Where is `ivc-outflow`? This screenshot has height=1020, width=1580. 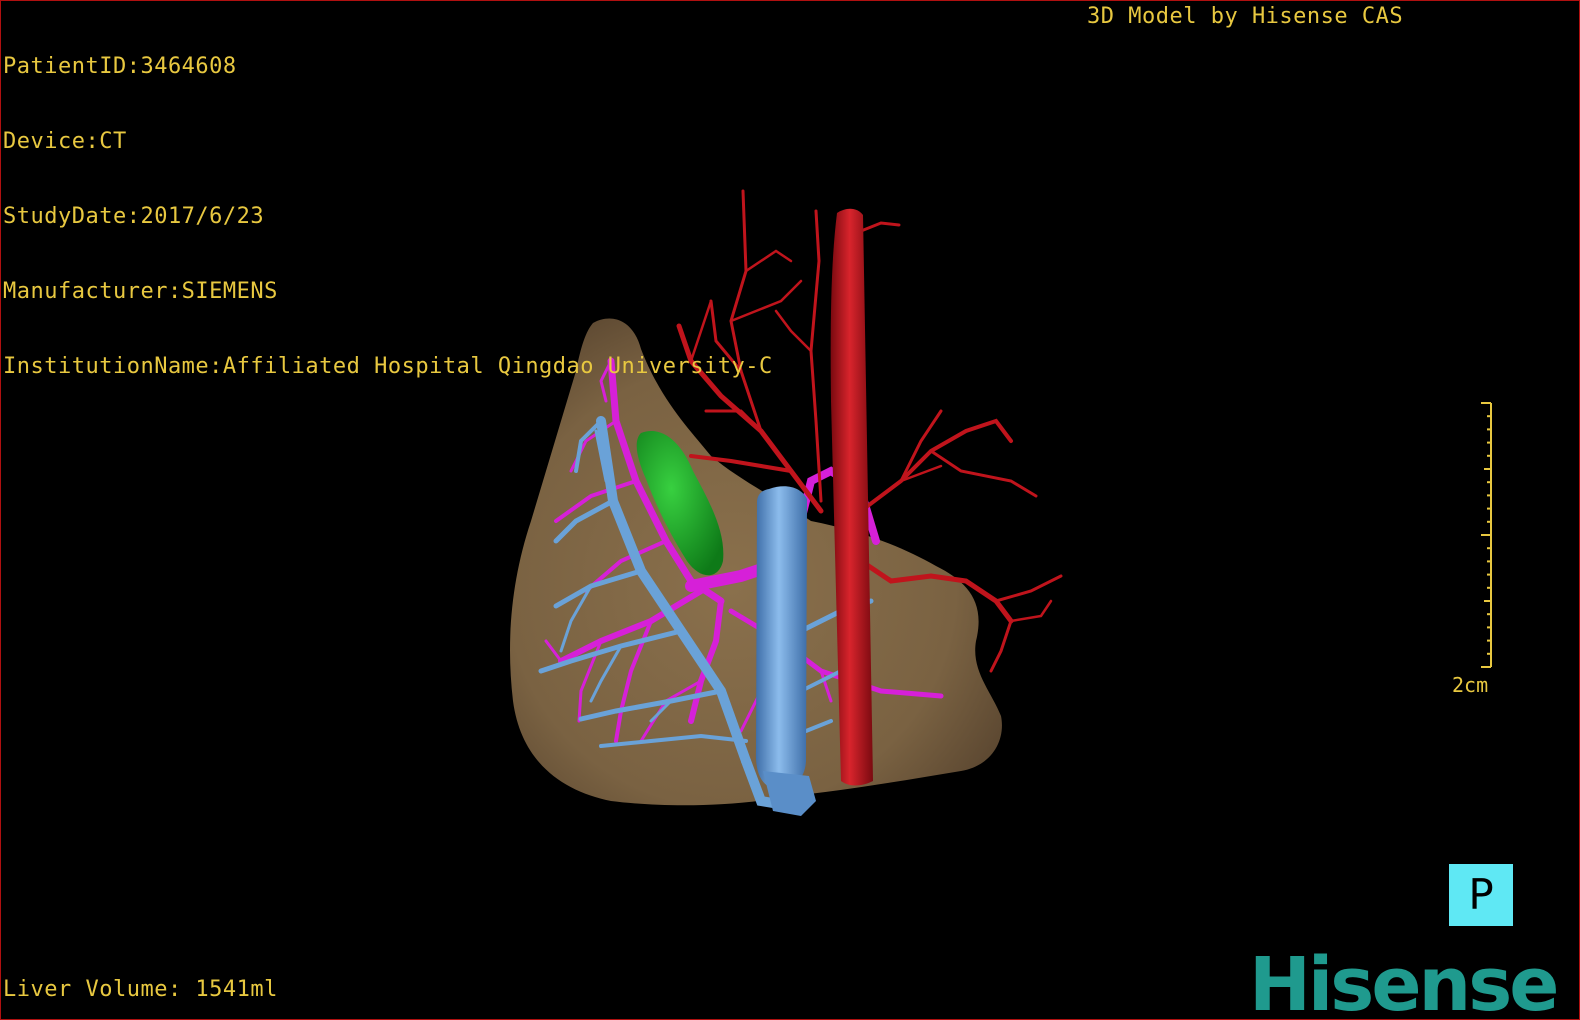
ivc-outflow is located at coordinates (789, 793).